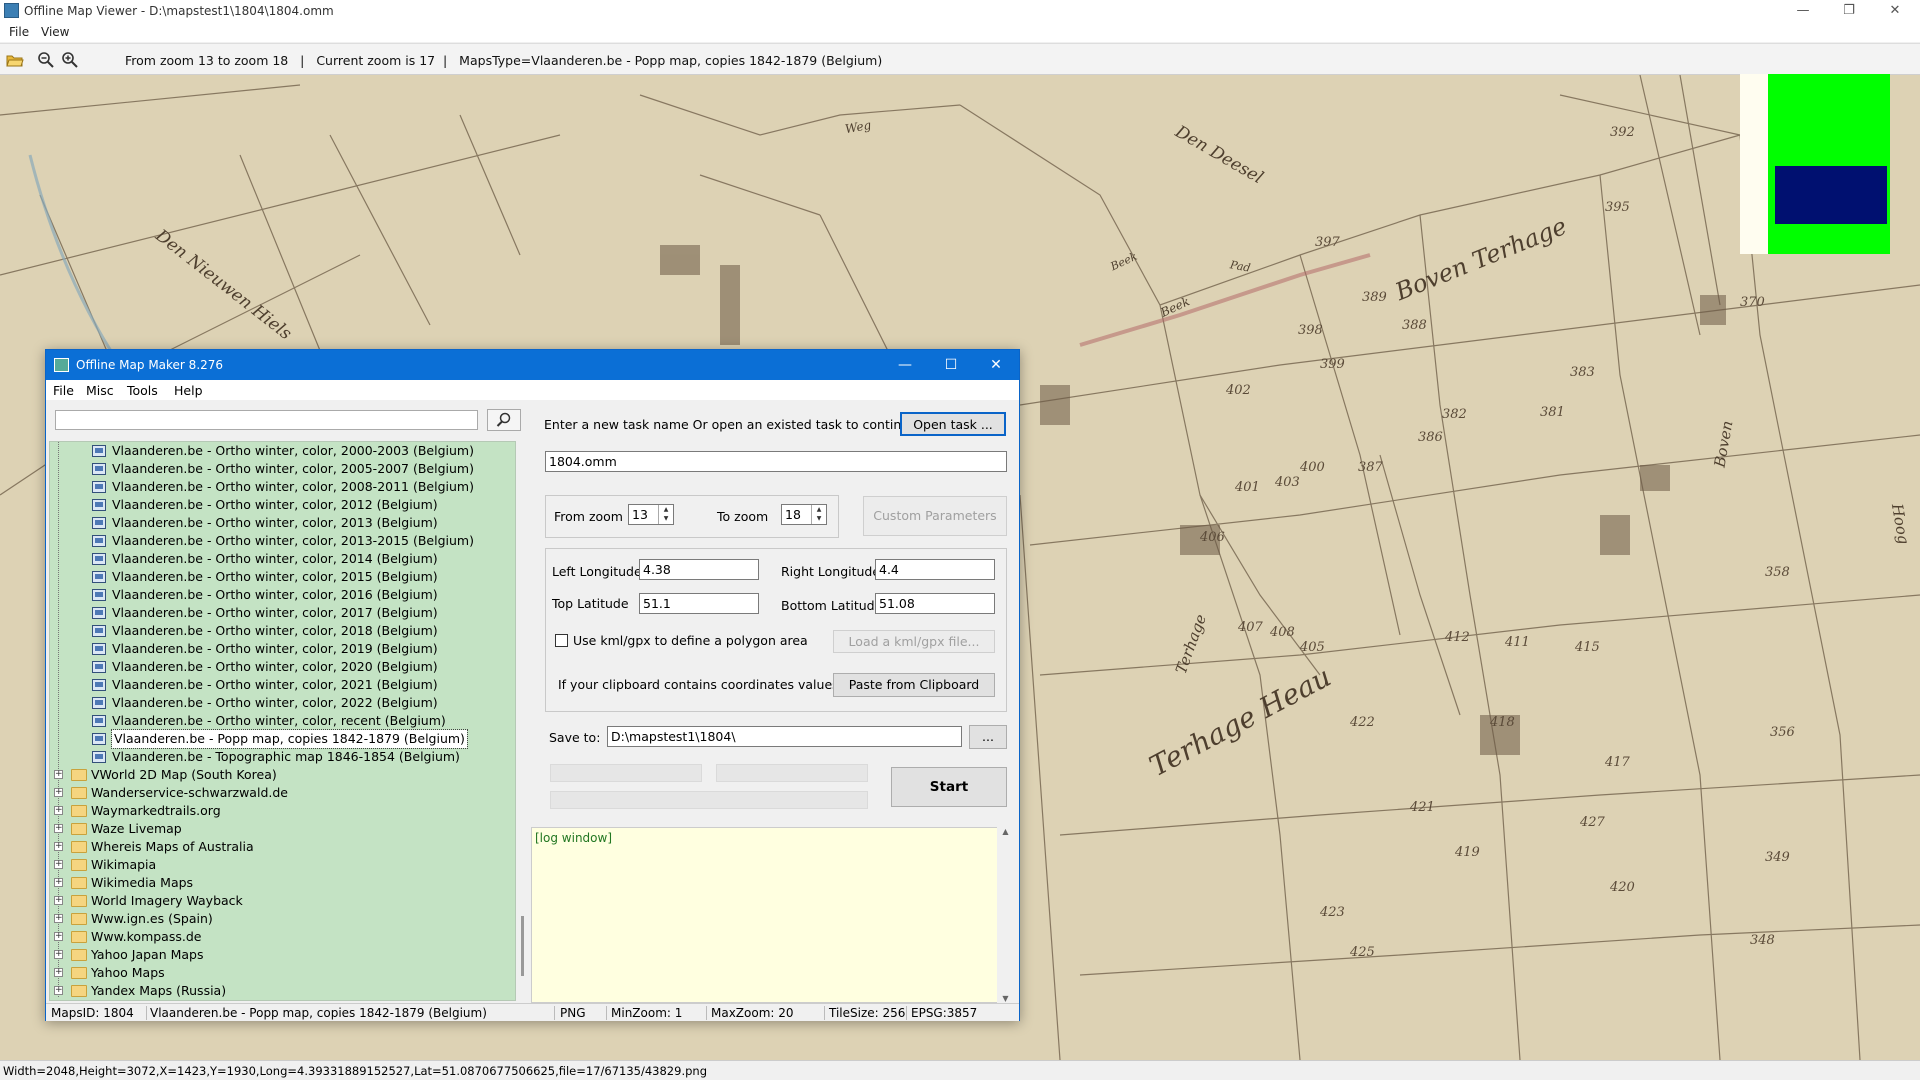 The height and width of the screenshot is (1080, 1920). I want to click on bottom-latitude-input: 51.08, so click(935, 603).